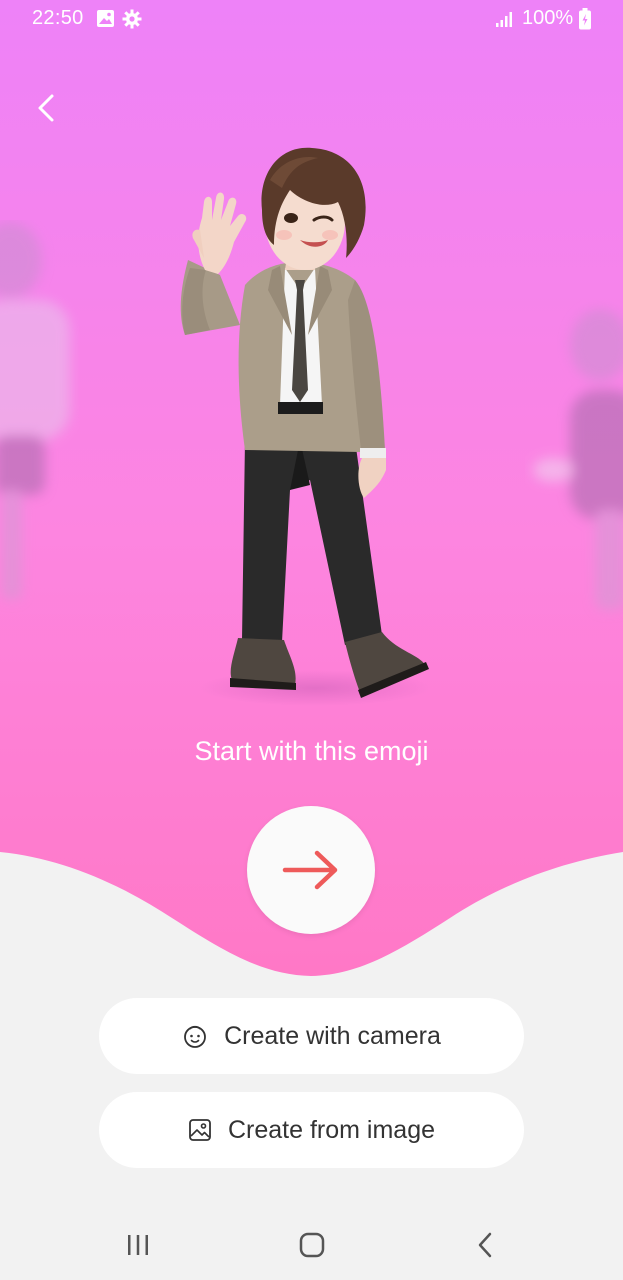  I want to click on home-button, so click(312, 1245).